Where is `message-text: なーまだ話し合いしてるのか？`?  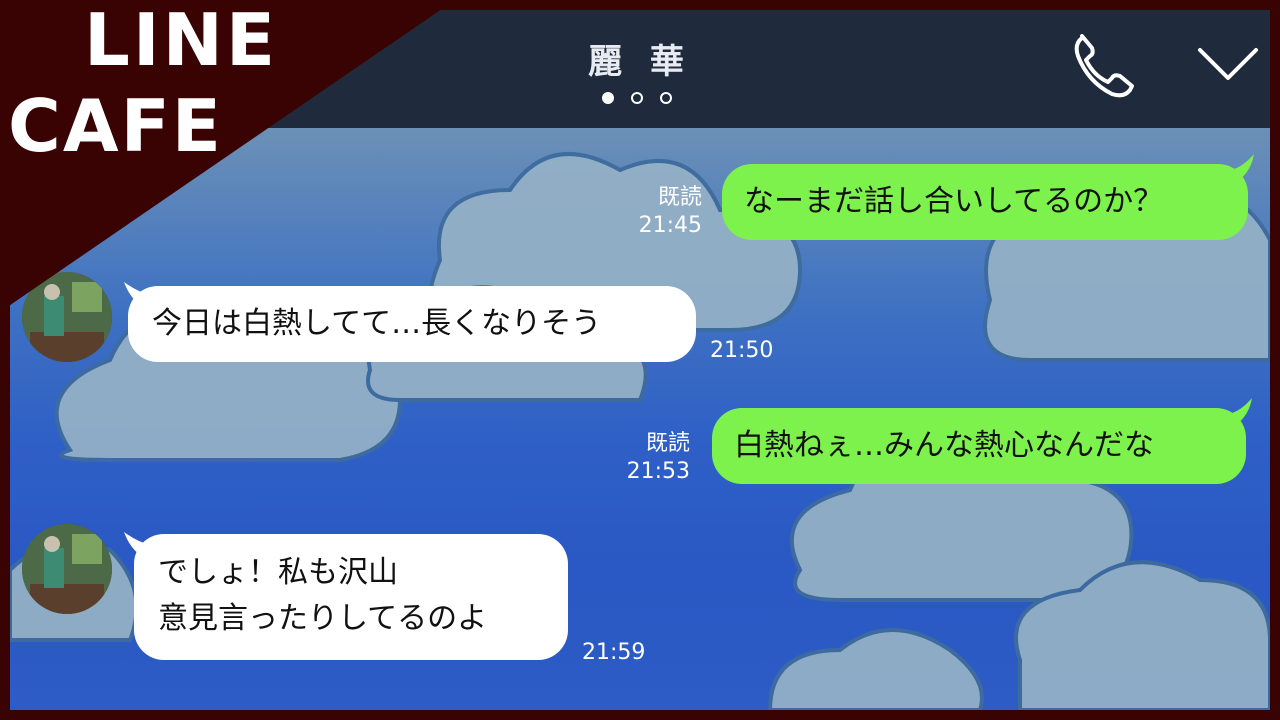 message-text: なーまだ話し合いしてるのか？ is located at coordinates (954, 201).